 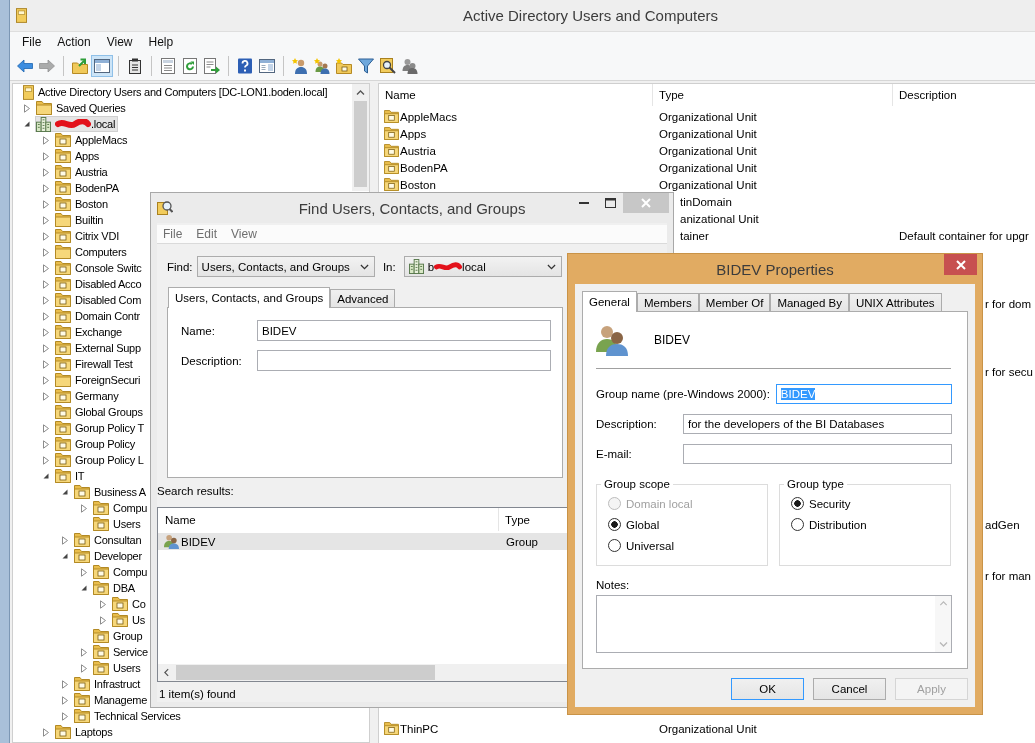 What do you see at coordinates (667, 302) in the screenshot?
I see `tab: Members` at bounding box center [667, 302].